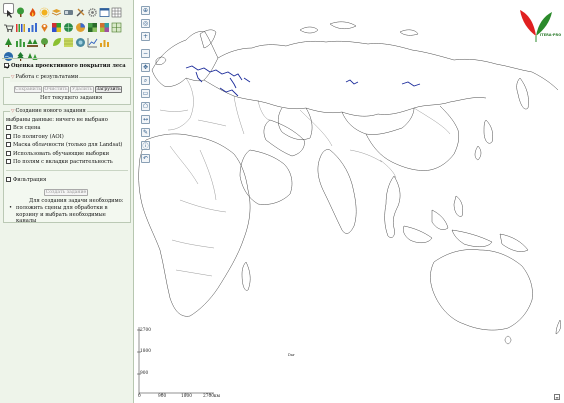 The image size is (564, 403). What do you see at coordinates (139, 396) in the screenshot?
I see `scale-h-label-0: 0` at bounding box center [139, 396].